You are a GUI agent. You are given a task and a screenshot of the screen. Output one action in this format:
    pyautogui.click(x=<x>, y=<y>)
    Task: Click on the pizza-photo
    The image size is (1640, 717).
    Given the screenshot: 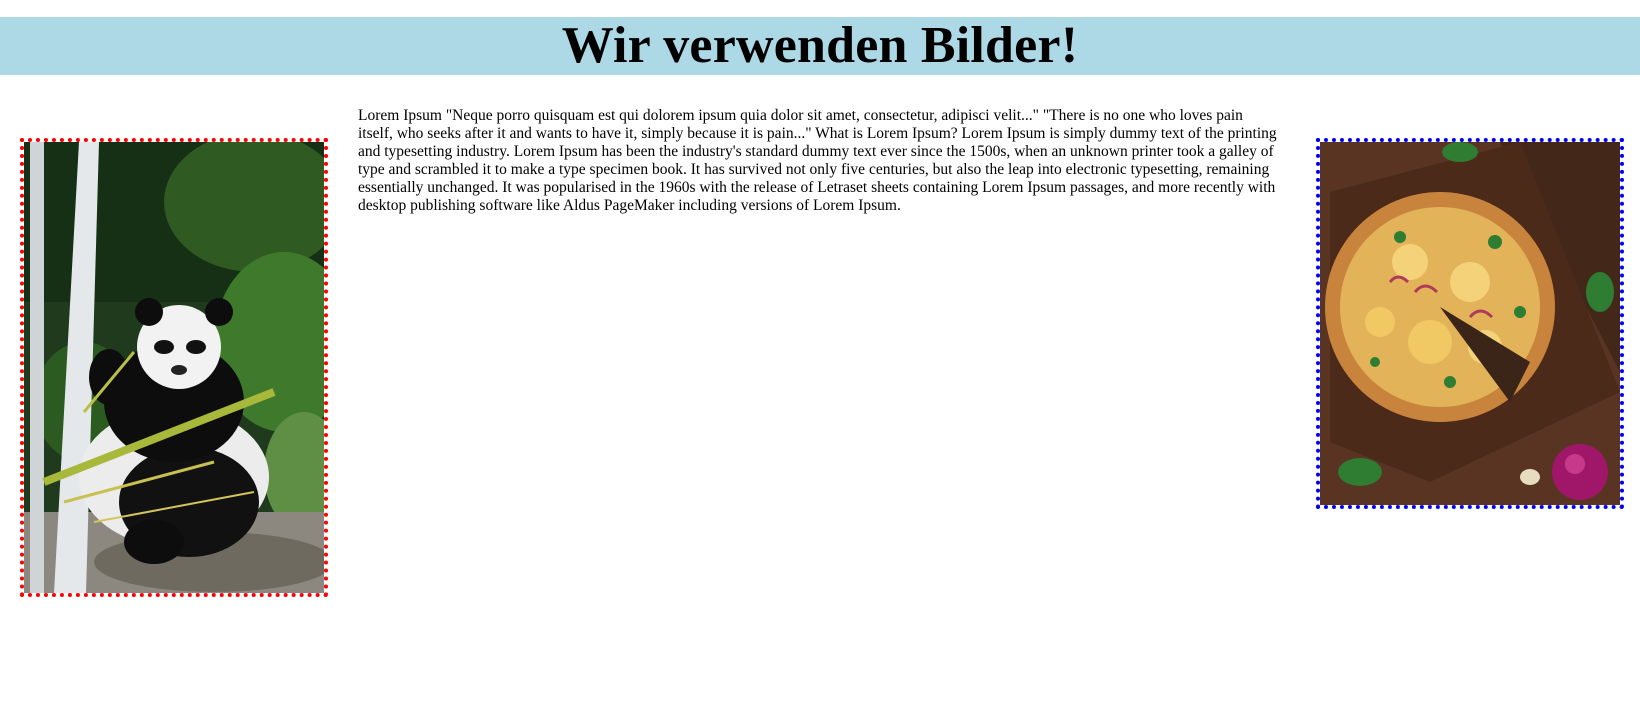 What is the action you would take?
    pyautogui.click(x=1470, y=323)
    